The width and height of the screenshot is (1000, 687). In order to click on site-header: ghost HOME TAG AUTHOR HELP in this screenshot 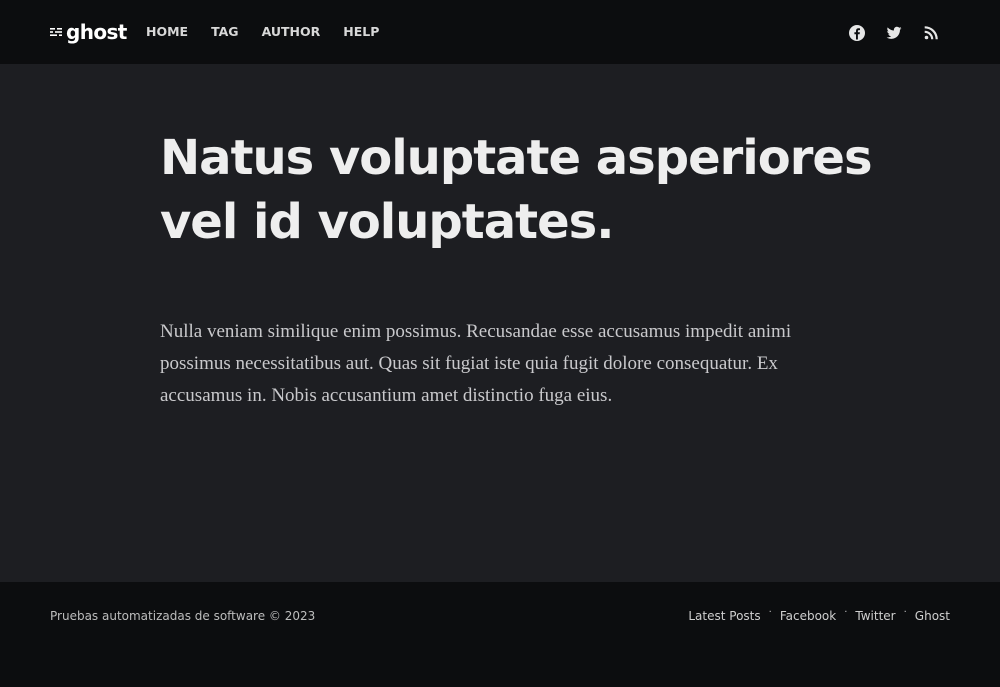, I will do `click(500, 32)`.